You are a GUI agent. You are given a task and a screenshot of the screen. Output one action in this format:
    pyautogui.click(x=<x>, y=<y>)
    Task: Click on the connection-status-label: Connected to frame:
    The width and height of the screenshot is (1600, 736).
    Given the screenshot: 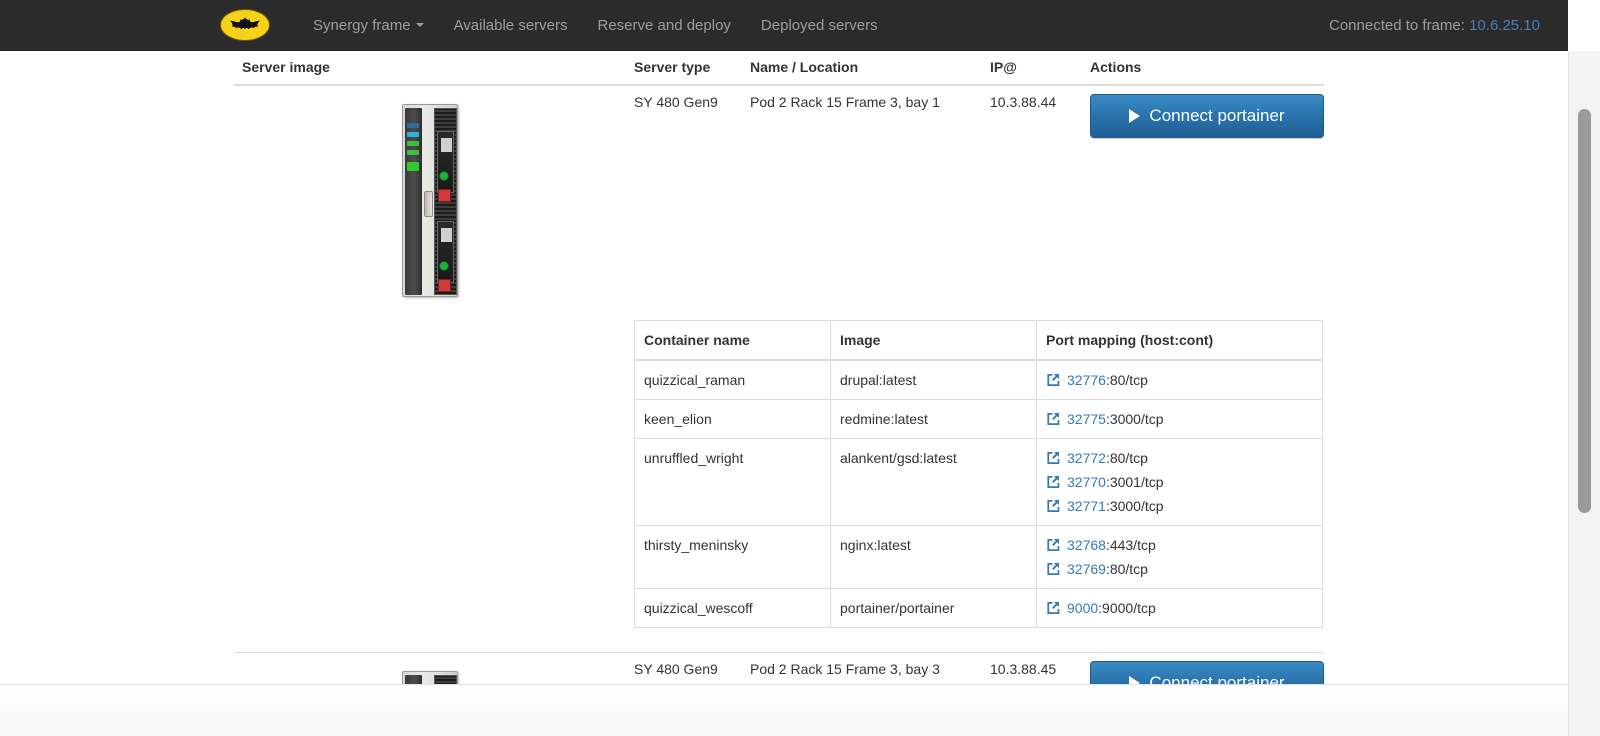 What is the action you would take?
    pyautogui.click(x=1397, y=25)
    